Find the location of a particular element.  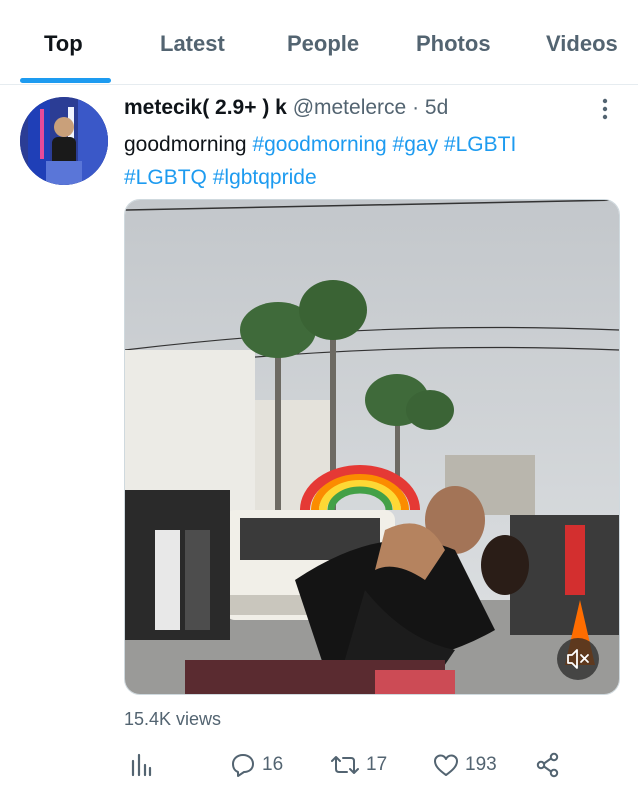

retweet-count: 17 is located at coordinates (377, 764).